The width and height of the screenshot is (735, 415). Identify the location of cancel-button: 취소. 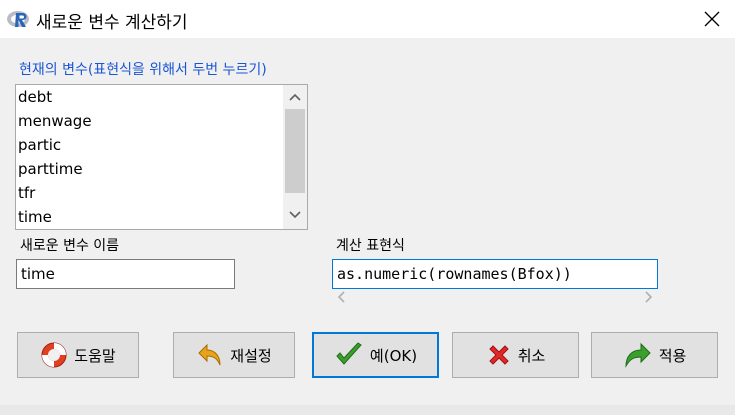
(515, 355).